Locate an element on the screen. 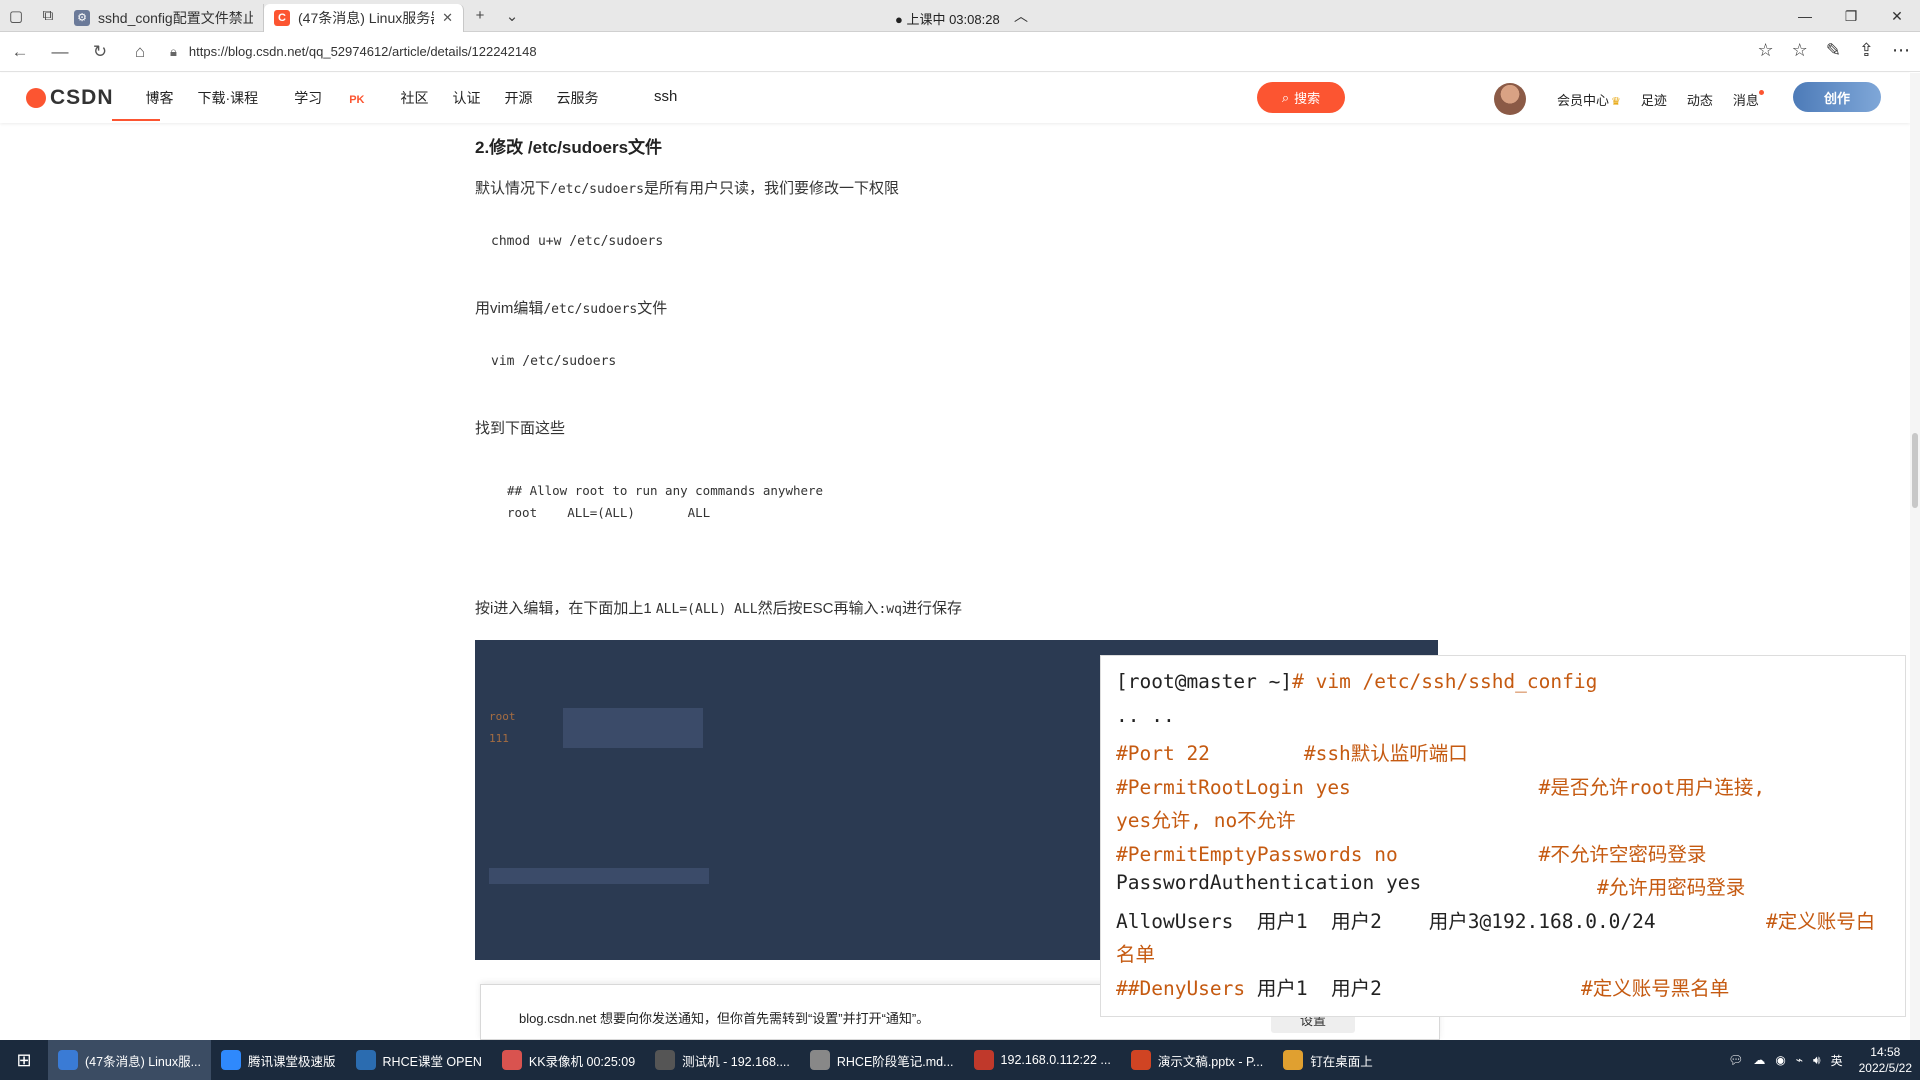 Image resolution: width=1920 pixels, height=1080 pixels. back-icon: ← is located at coordinates (20, 52).